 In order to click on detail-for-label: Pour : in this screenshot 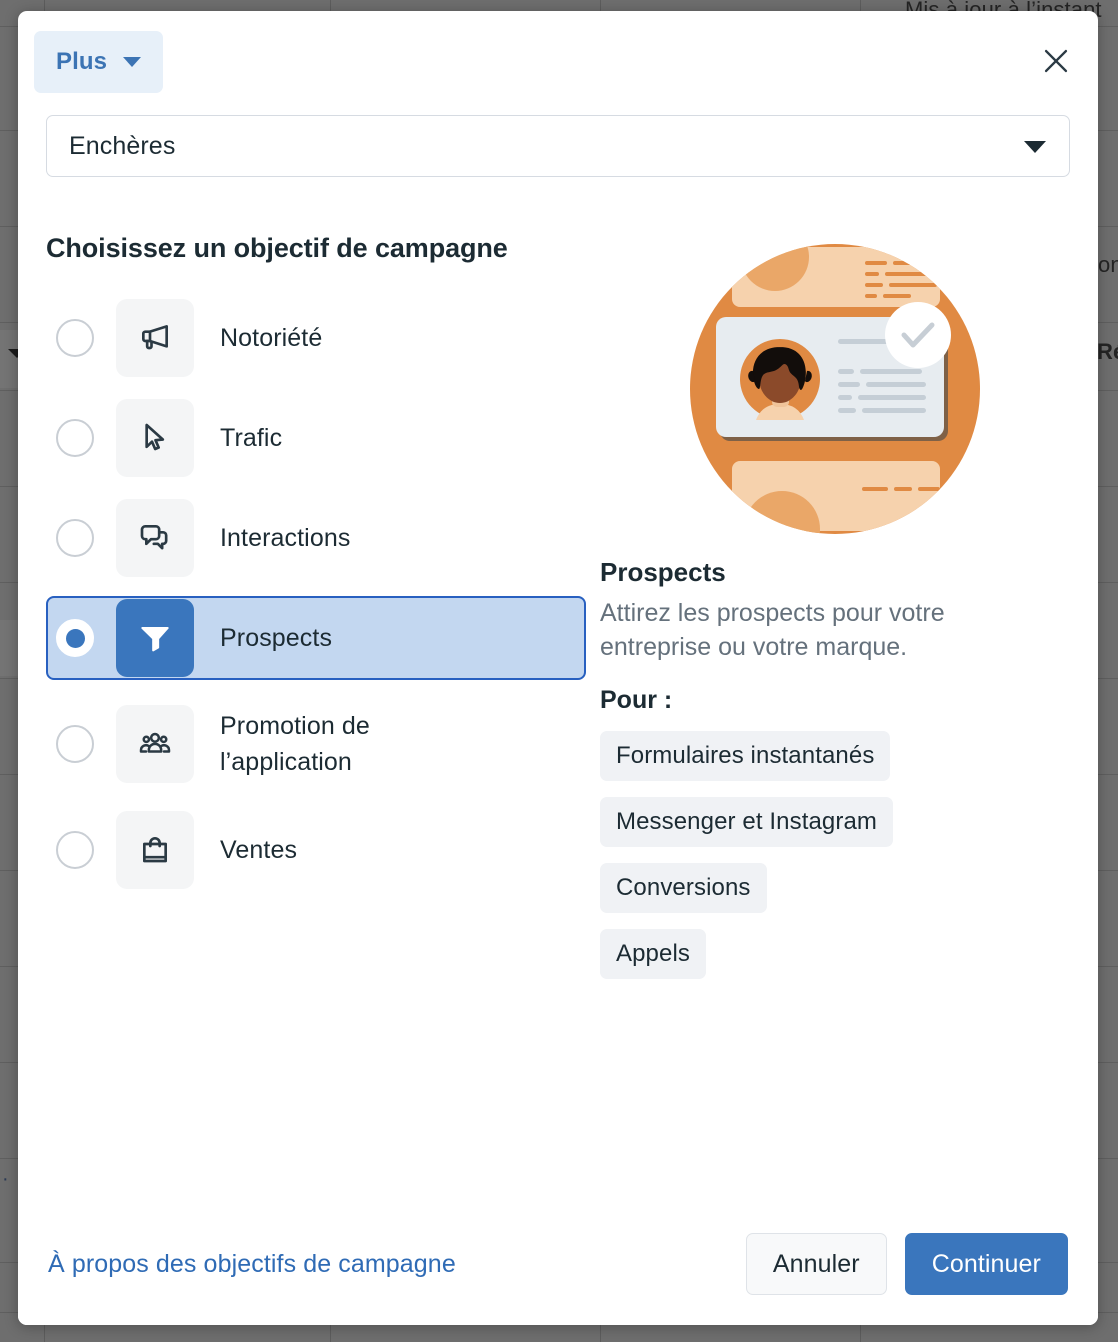, I will do `click(636, 700)`.